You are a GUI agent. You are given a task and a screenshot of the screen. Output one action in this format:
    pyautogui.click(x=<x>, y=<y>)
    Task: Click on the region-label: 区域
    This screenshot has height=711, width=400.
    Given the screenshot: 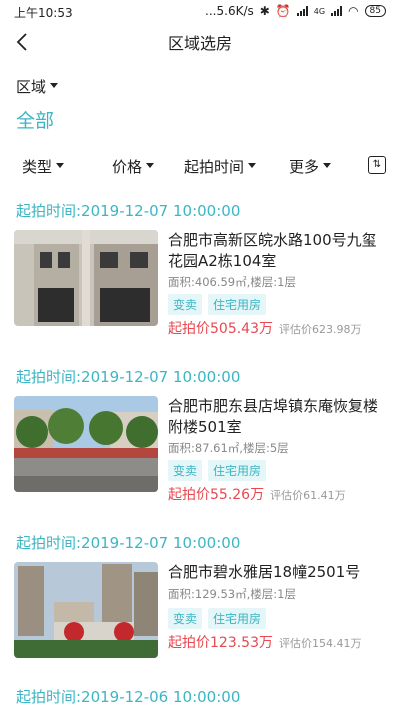 What is the action you would take?
    pyautogui.click(x=31, y=87)
    